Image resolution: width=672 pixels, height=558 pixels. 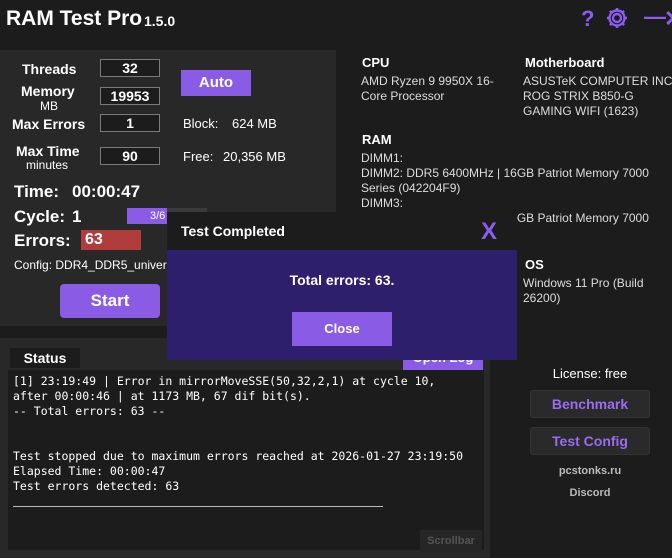 What do you see at coordinates (130, 123) in the screenshot?
I see `max-errors-input: 1` at bounding box center [130, 123].